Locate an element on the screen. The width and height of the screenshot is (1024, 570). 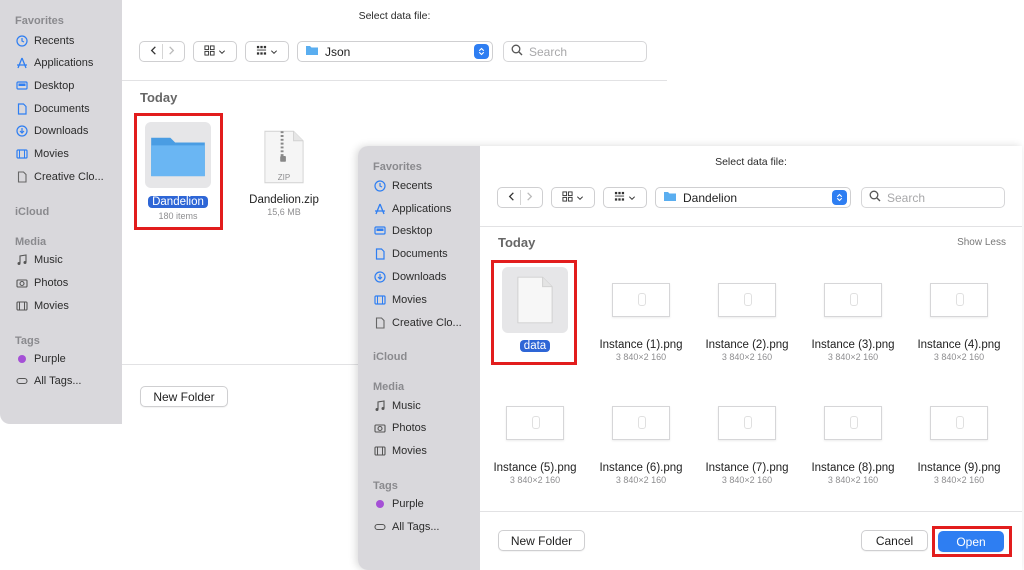
cancel-button: Cancel is located at coordinates (894, 540).